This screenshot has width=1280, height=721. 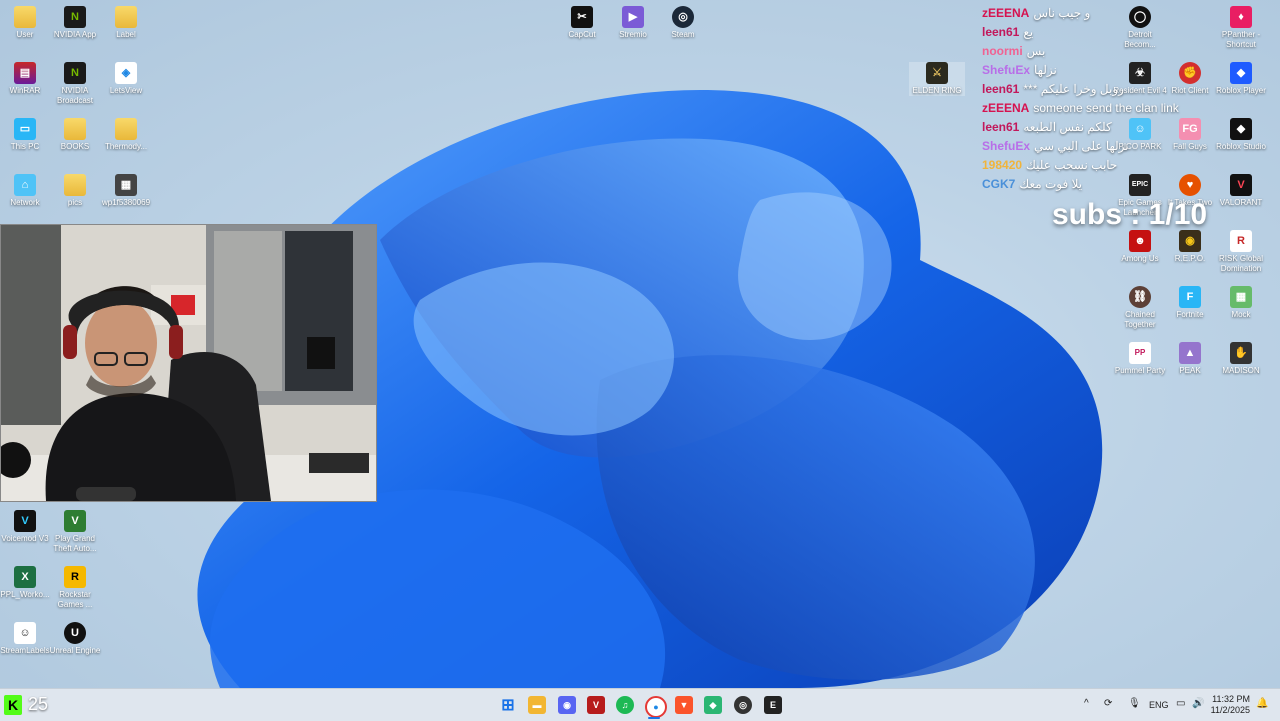 I want to click on webcam-feed-image, so click(x=188, y=363).